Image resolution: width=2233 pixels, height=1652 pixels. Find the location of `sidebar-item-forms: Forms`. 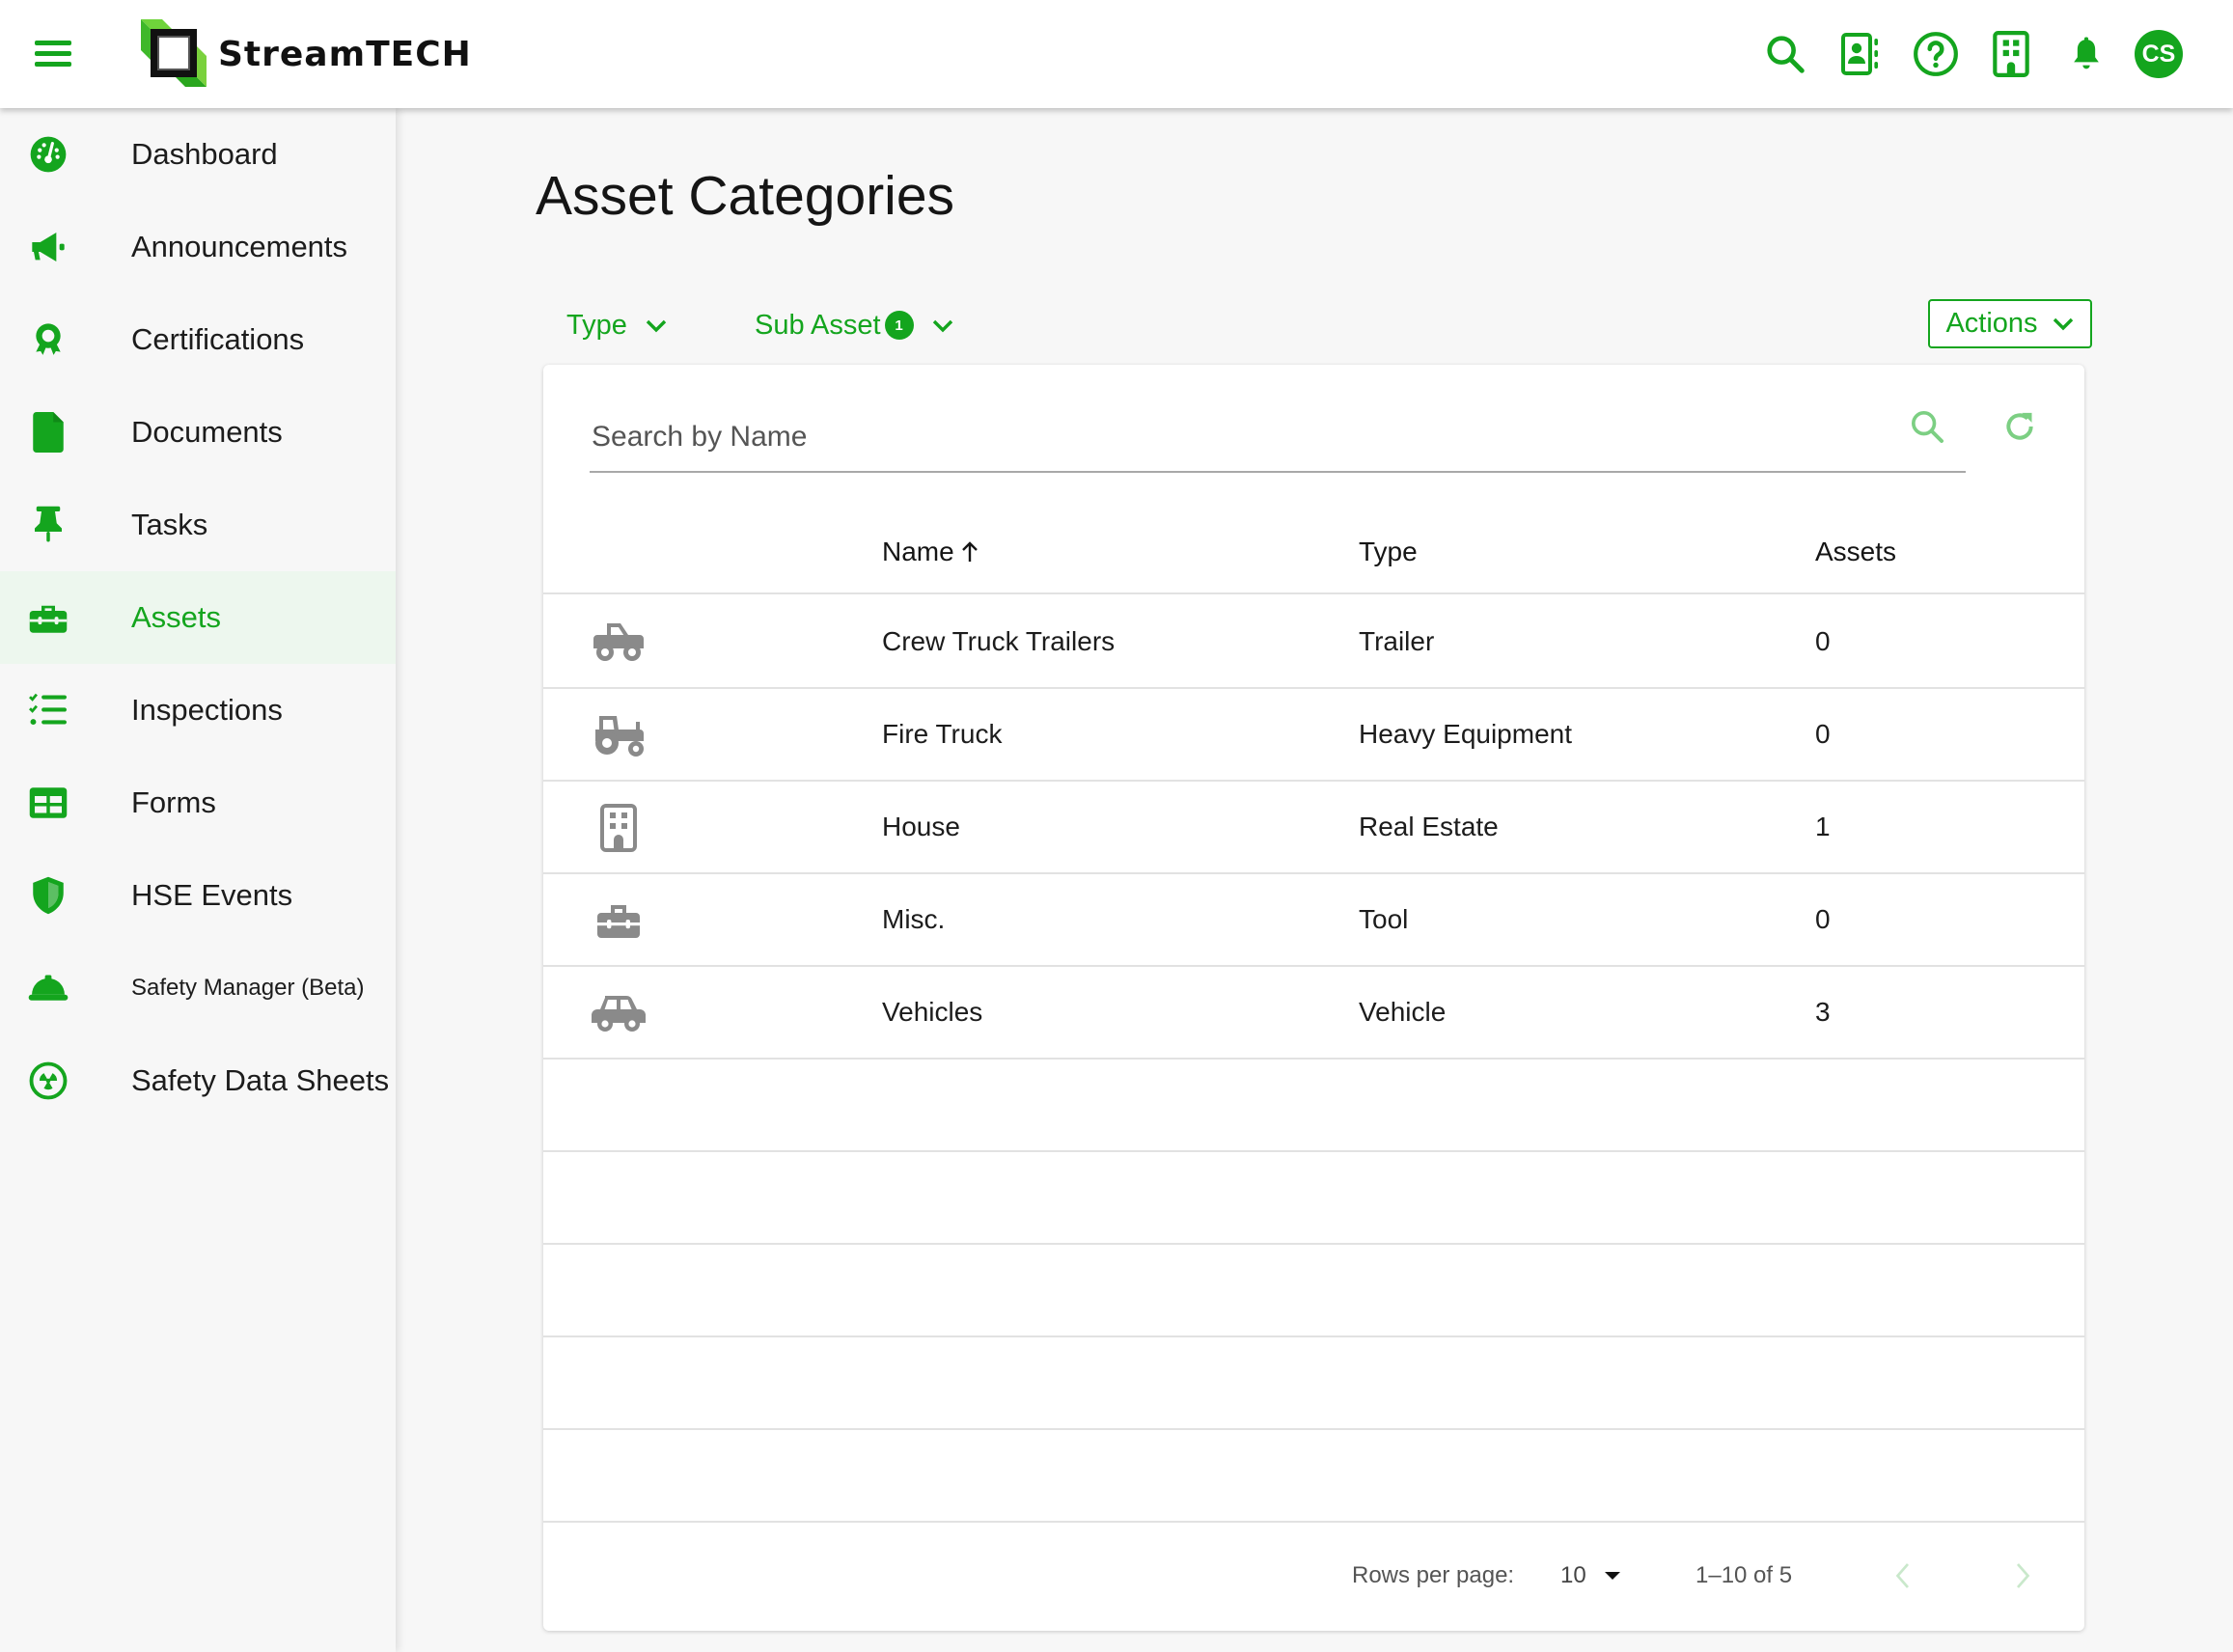

sidebar-item-forms: Forms is located at coordinates (198, 803).